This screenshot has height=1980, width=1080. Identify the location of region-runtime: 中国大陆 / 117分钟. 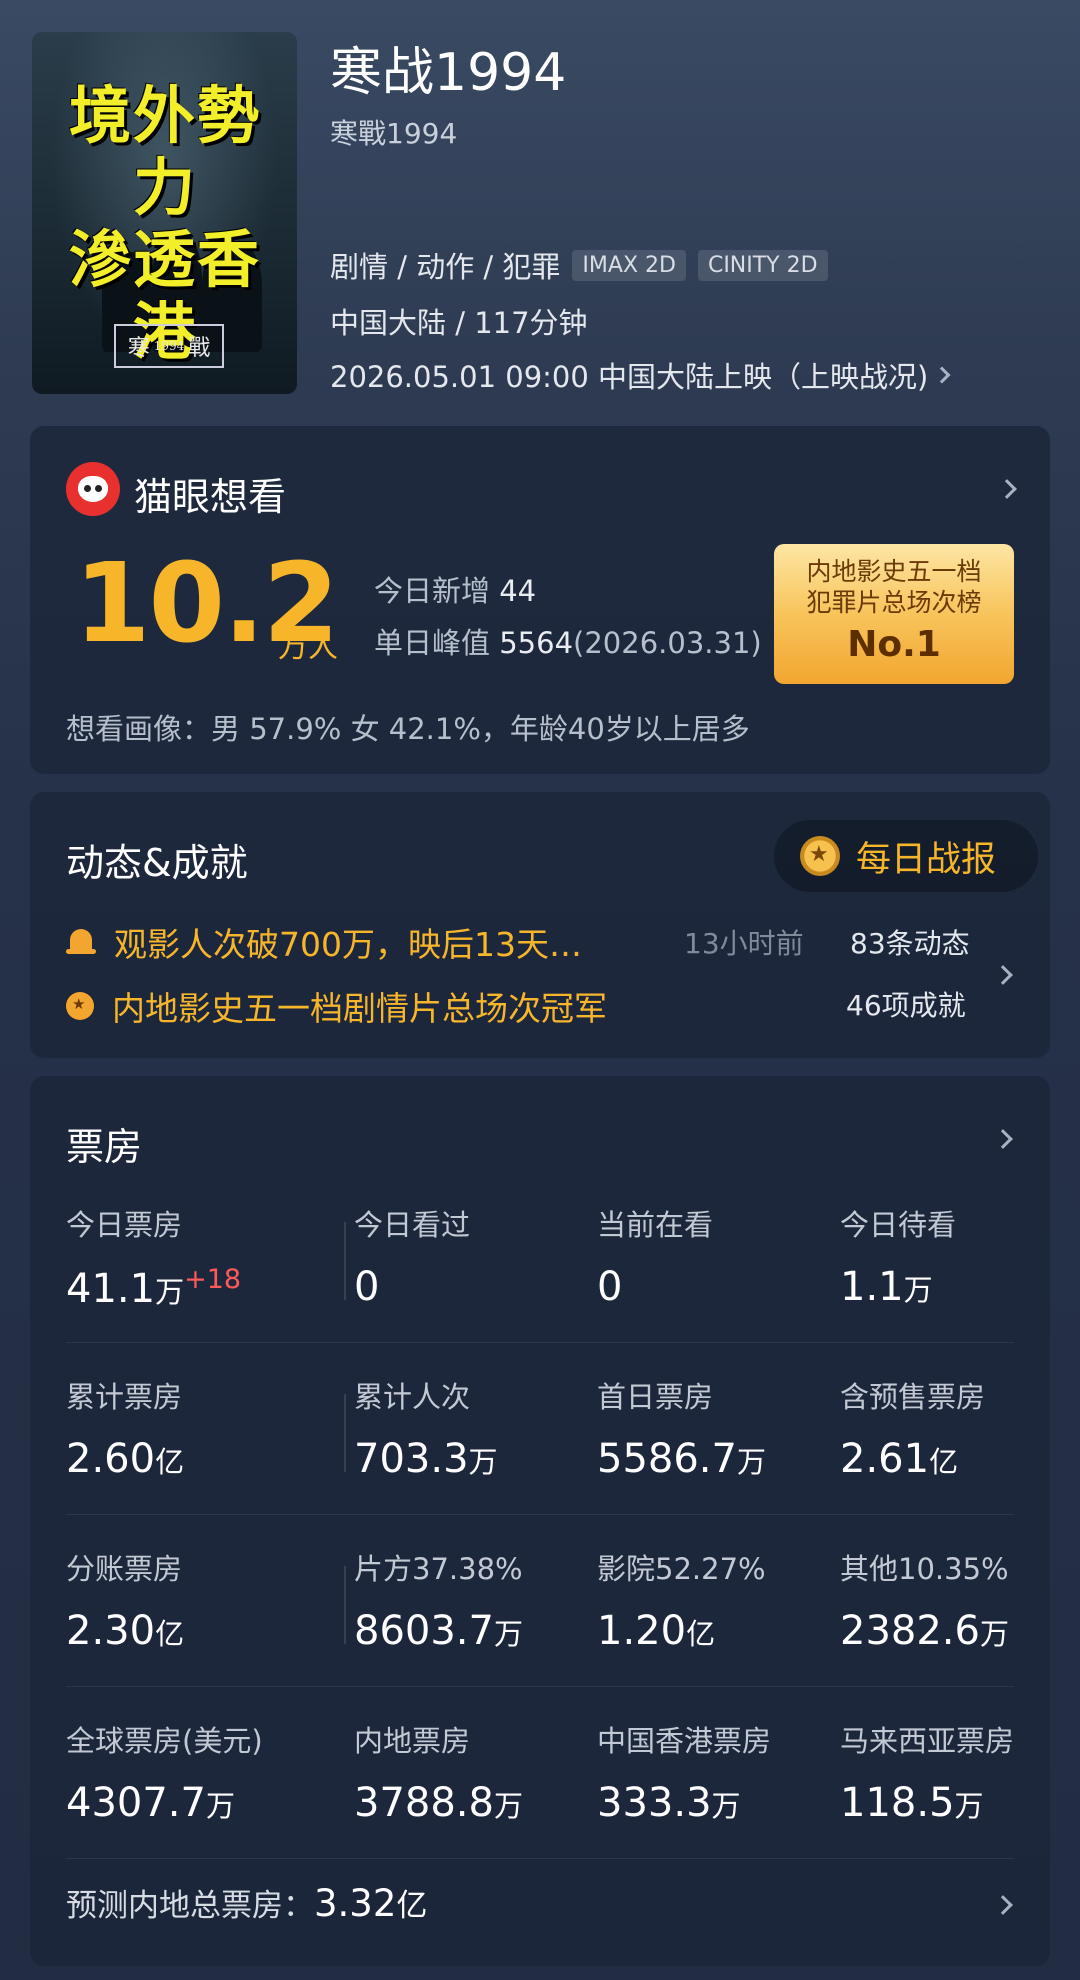
(459, 323).